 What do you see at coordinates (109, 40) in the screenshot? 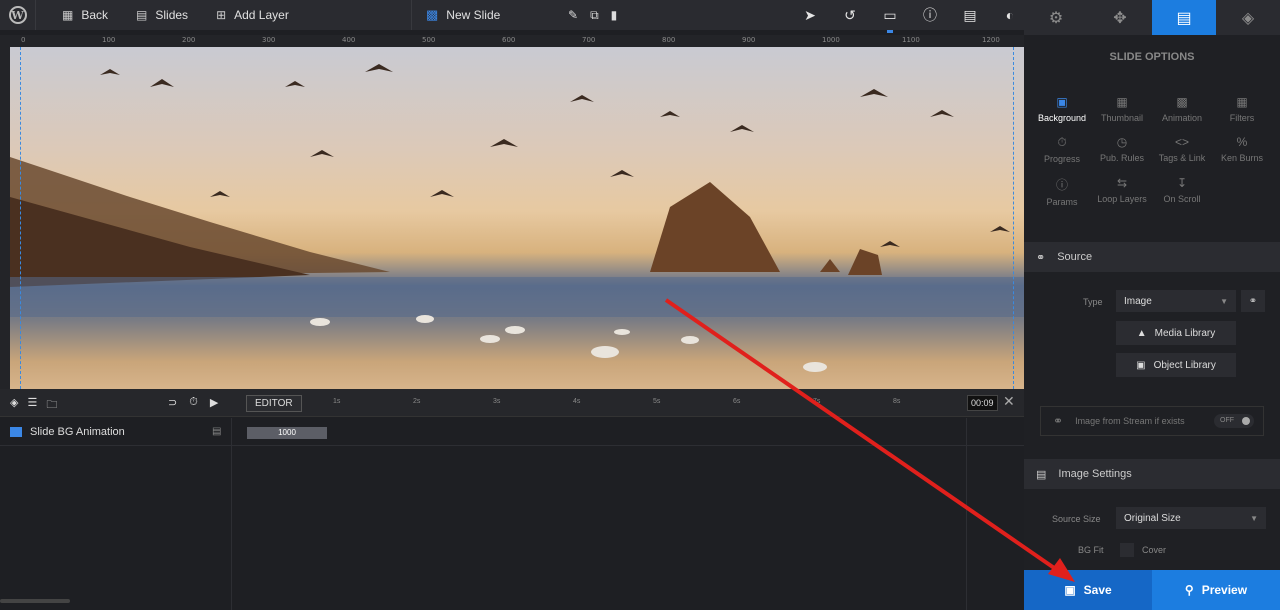
I see `ruler-tick: 100` at bounding box center [109, 40].